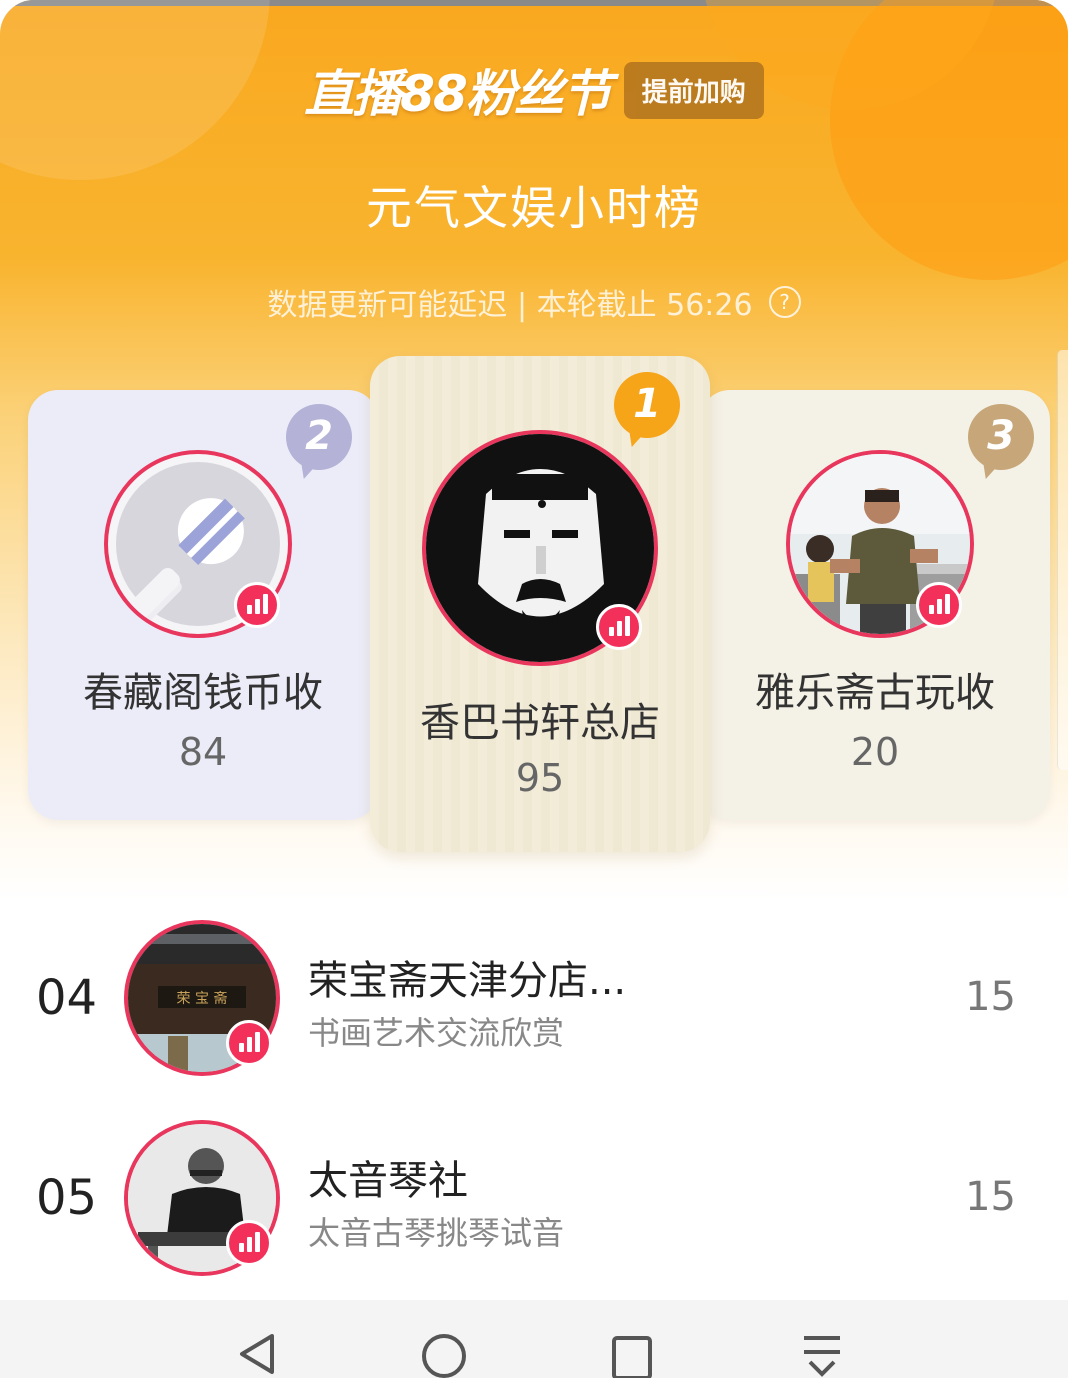  What do you see at coordinates (534, 208) in the screenshot?
I see `board-title: 元气文娱小时榜` at bounding box center [534, 208].